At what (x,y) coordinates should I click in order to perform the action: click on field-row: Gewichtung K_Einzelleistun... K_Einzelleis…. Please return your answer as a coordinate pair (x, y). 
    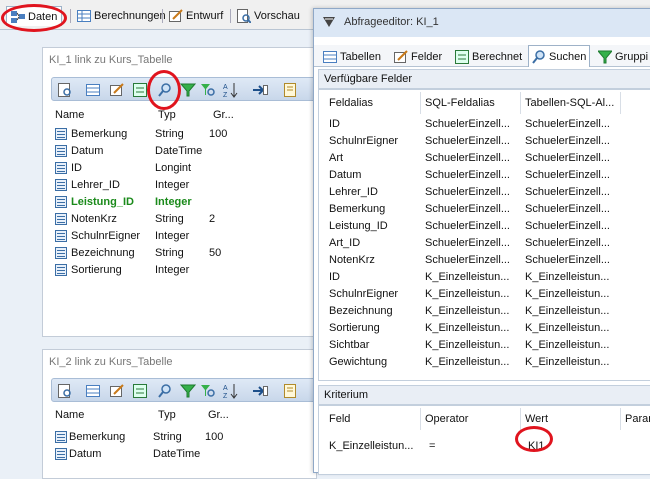
    Looking at the image, I should click on (484, 362).